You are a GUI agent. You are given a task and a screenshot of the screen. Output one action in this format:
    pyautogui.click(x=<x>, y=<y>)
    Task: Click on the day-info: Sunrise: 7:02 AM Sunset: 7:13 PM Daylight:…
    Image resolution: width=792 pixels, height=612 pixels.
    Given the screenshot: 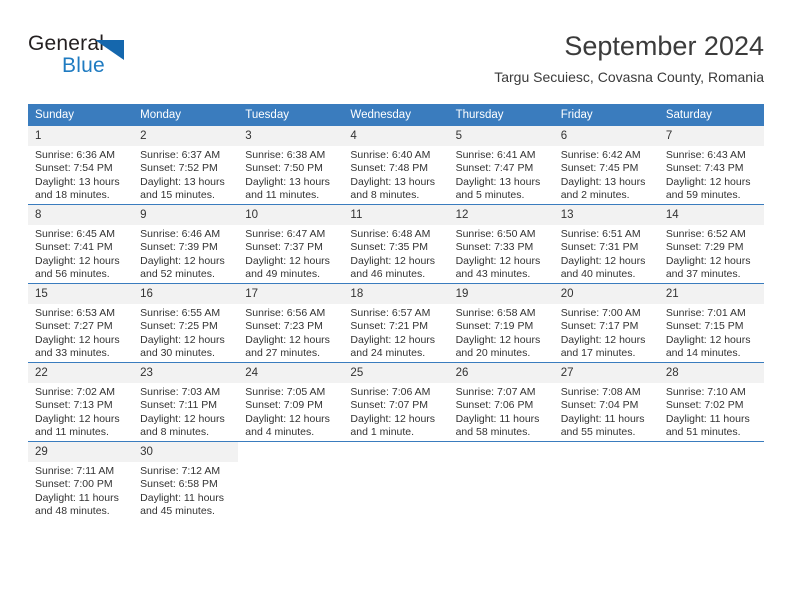 What is the action you would take?
    pyautogui.click(x=80, y=411)
    